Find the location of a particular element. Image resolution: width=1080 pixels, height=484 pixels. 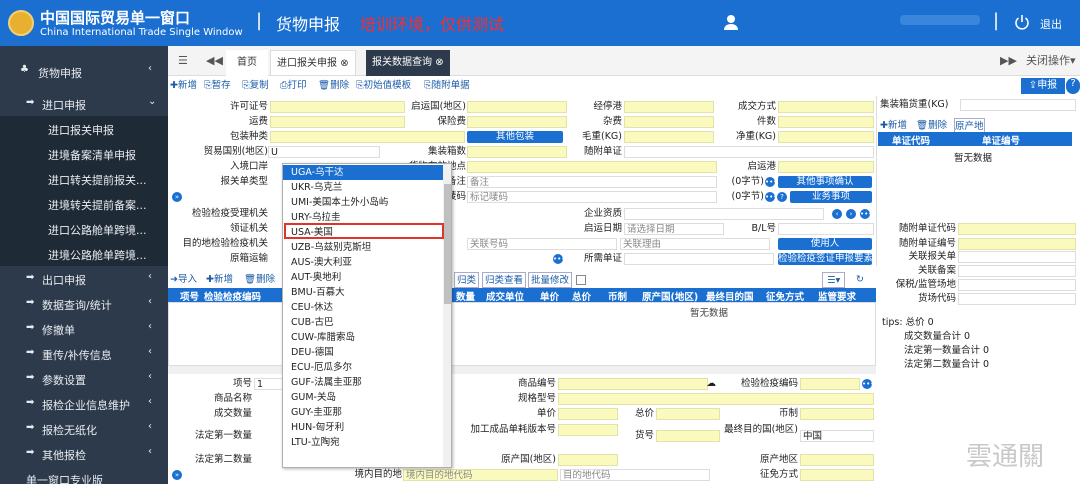

related-decl-input is located at coordinates (1017, 257).